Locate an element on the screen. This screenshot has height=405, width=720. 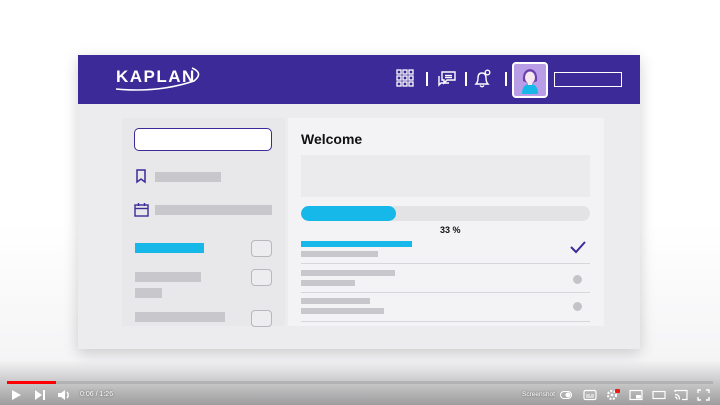
miniplayer-icon is located at coordinates (636, 395).